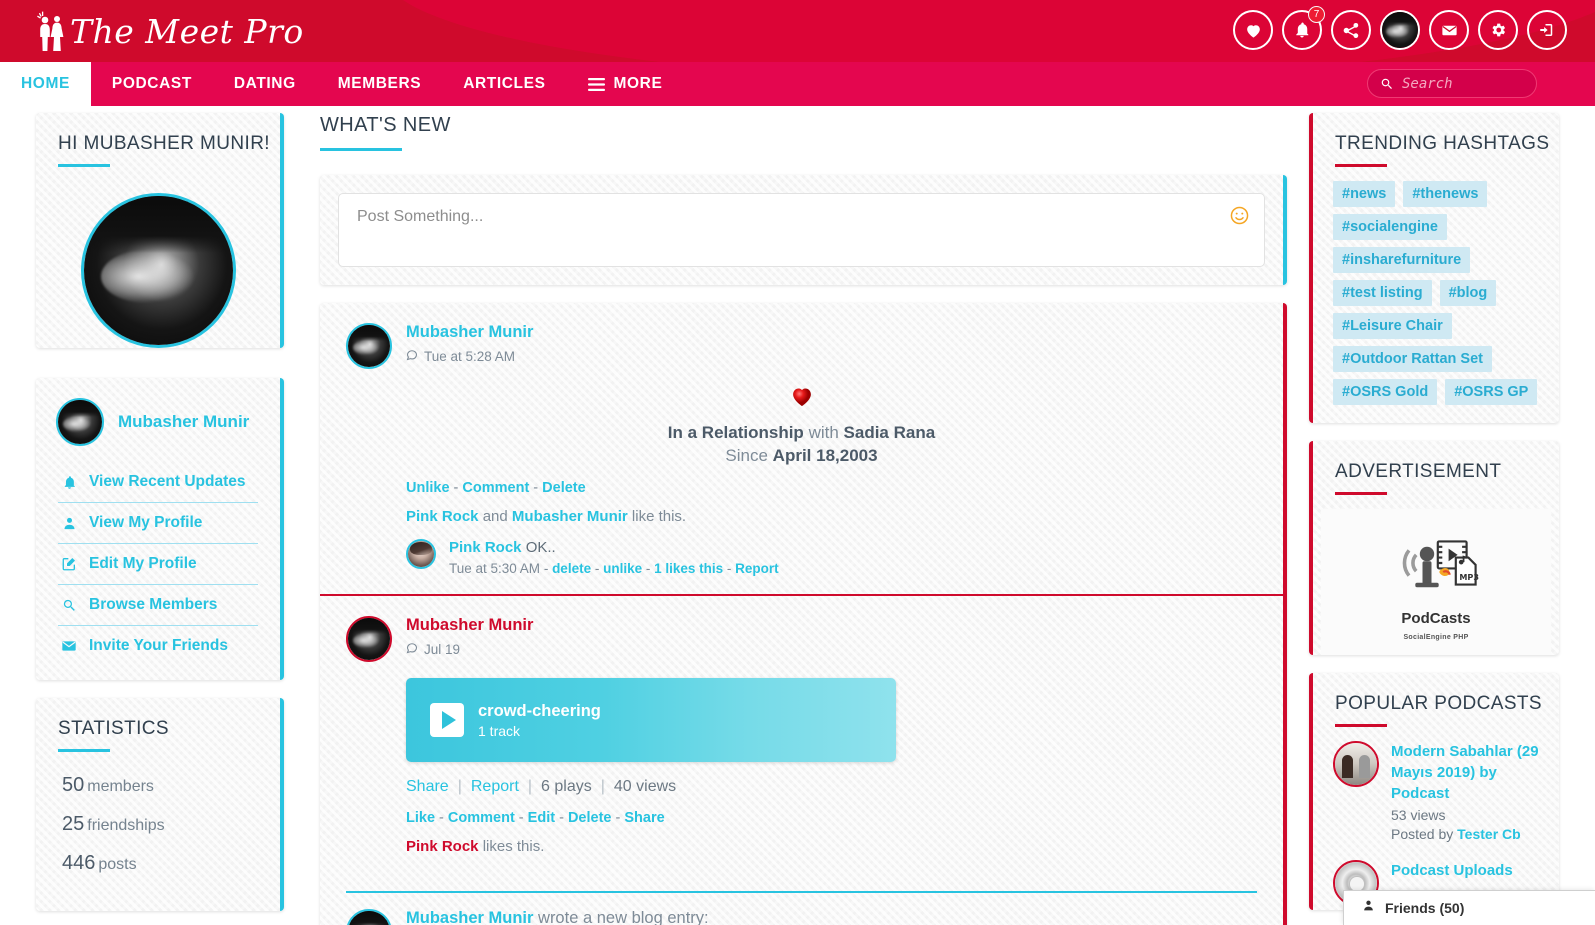  I want to click on hashtag-leisure-chair: #Leisure Chair, so click(1392, 326).